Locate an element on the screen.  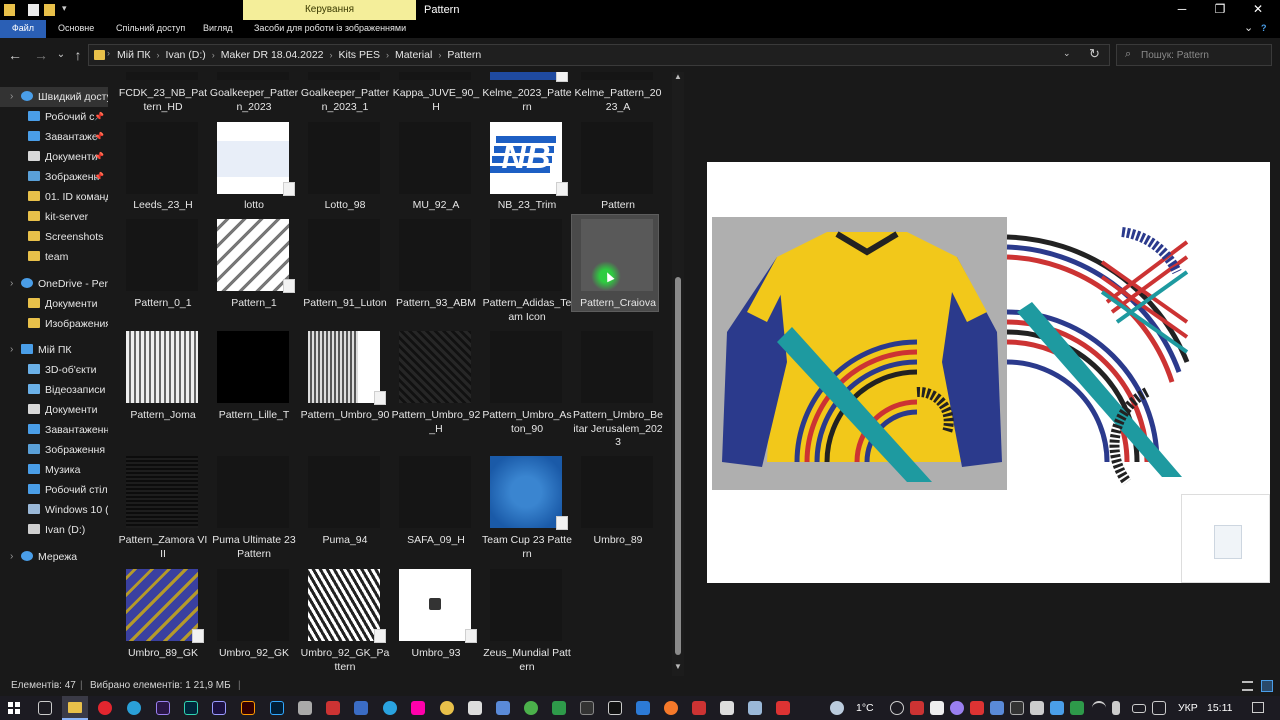
sidebar-item: Изображения is located at coordinates (54, 324).